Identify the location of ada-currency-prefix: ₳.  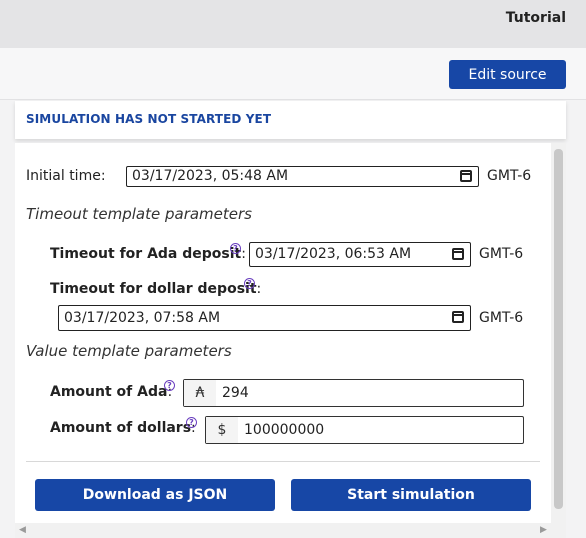
(200, 393).